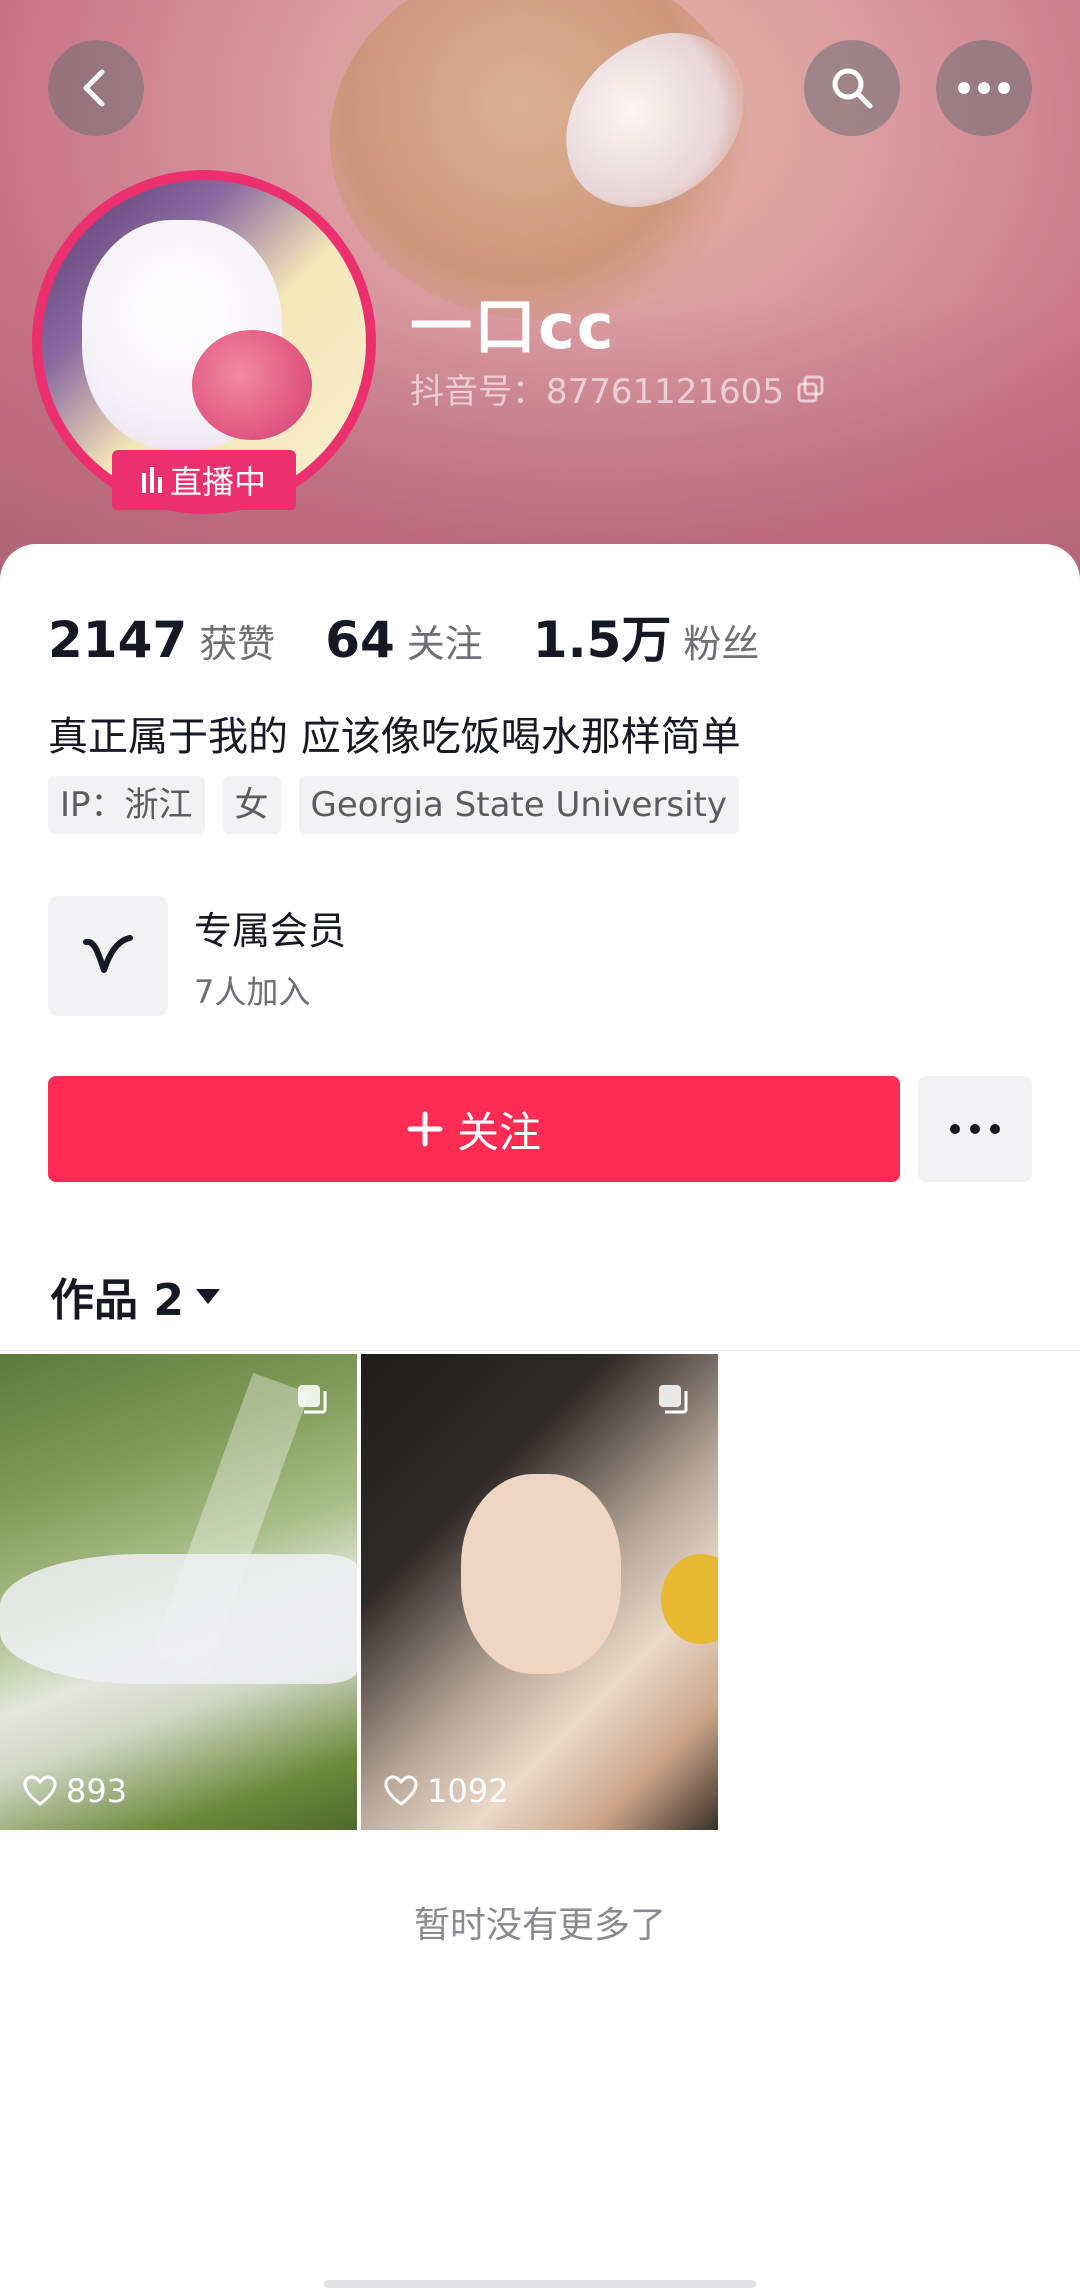 Image resolution: width=1080 pixels, height=2294 pixels. I want to click on member-subtitle: 7人加入, so click(252, 991).